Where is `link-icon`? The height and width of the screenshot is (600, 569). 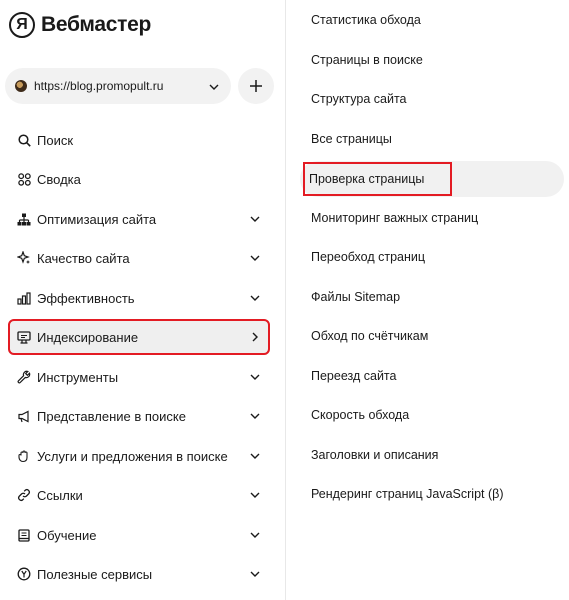
link-icon is located at coordinates (24, 495).